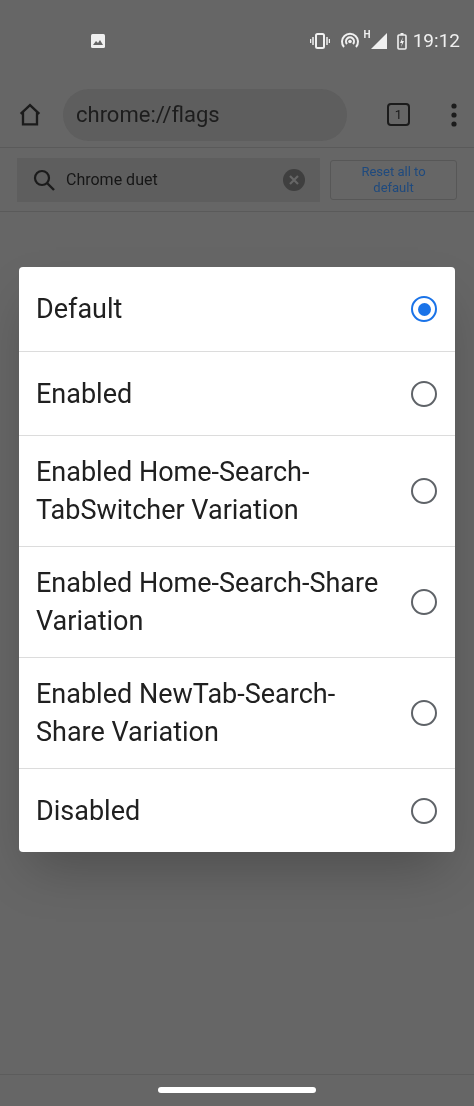 The image size is (474, 1106). I want to click on option-row: Default, so click(237, 309).